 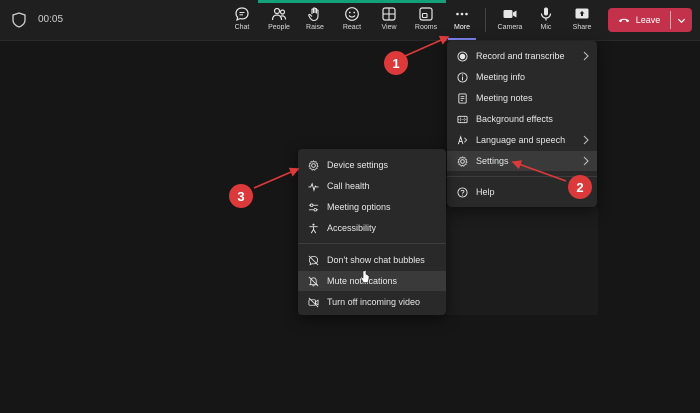 I want to click on annotation-callout-3: 3, so click(x=241, y=196).